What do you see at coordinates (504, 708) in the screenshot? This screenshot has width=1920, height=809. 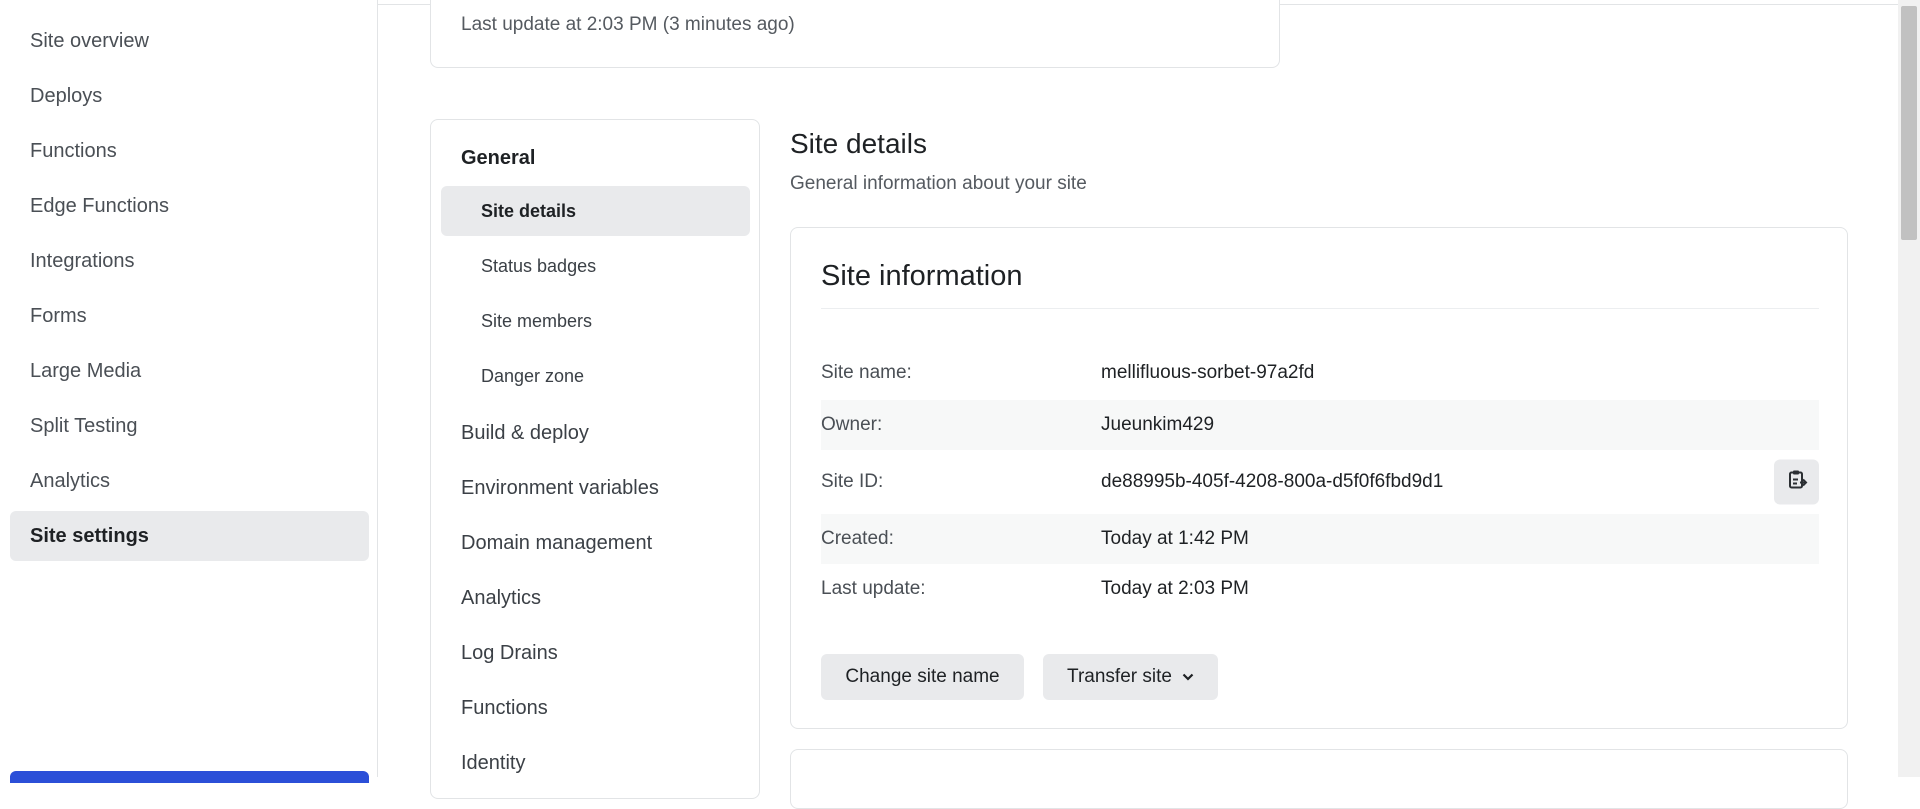 I see `settings-nav-functions: Functions` at bounding box center [504, 708].